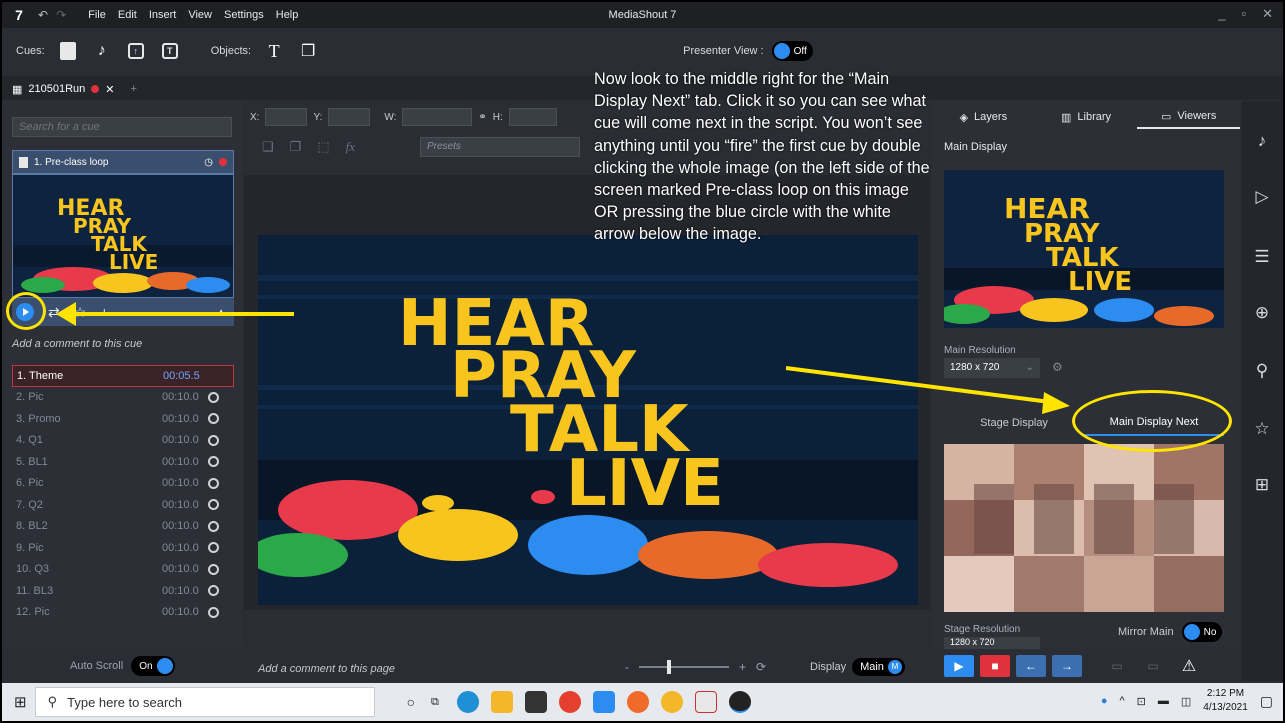 This screenshot has height=723, width=1285. I want to click on text-object-icon: T, so click(274, 51).